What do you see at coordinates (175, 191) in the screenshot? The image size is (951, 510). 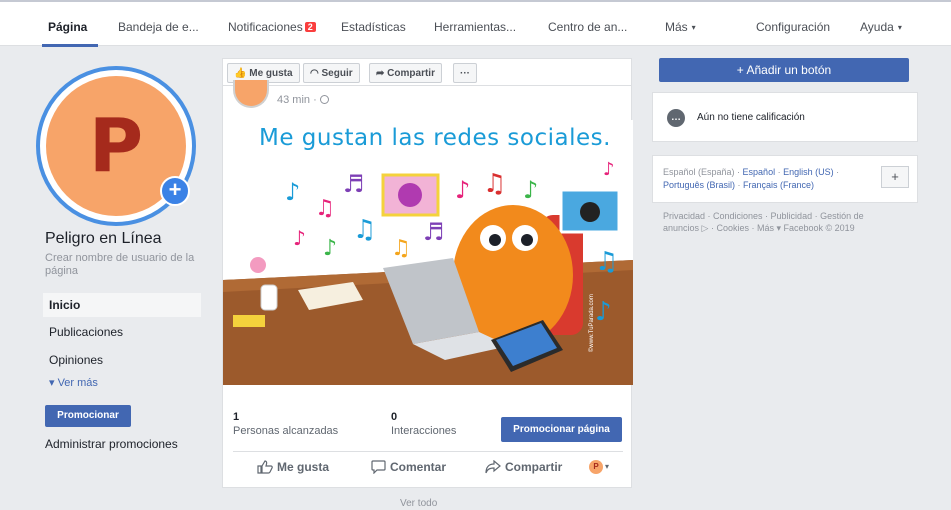 I see `plus-circle-icon: +` at bounding box center [175, 191].